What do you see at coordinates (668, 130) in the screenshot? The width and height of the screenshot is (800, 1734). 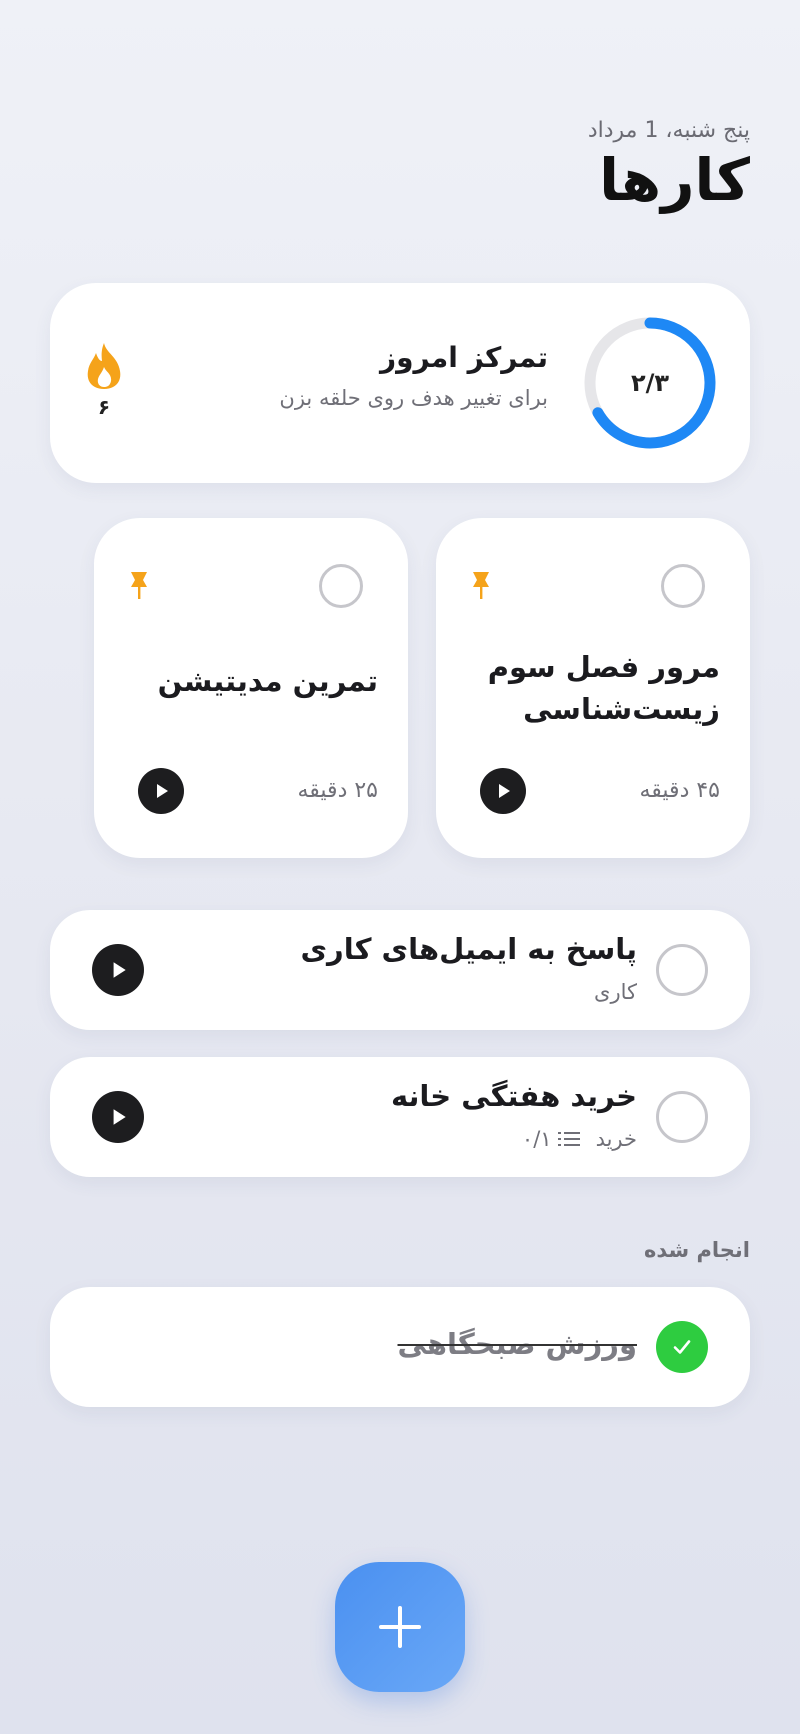 I see `date-label: پنج شنبه، 1 مرداد` at bounding box center [668, 130].